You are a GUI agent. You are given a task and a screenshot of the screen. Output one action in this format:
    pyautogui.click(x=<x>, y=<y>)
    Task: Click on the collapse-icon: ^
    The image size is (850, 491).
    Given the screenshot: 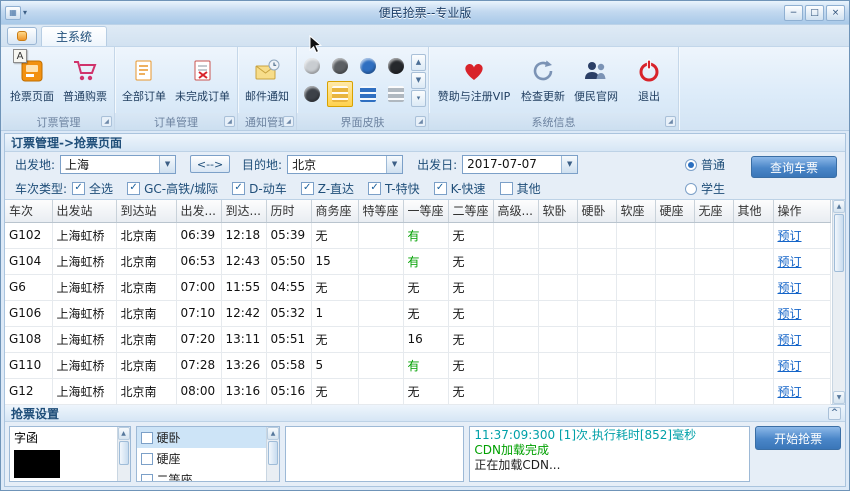 What is the action you would take?
    pyautogui.click(x=834, y=413)
    